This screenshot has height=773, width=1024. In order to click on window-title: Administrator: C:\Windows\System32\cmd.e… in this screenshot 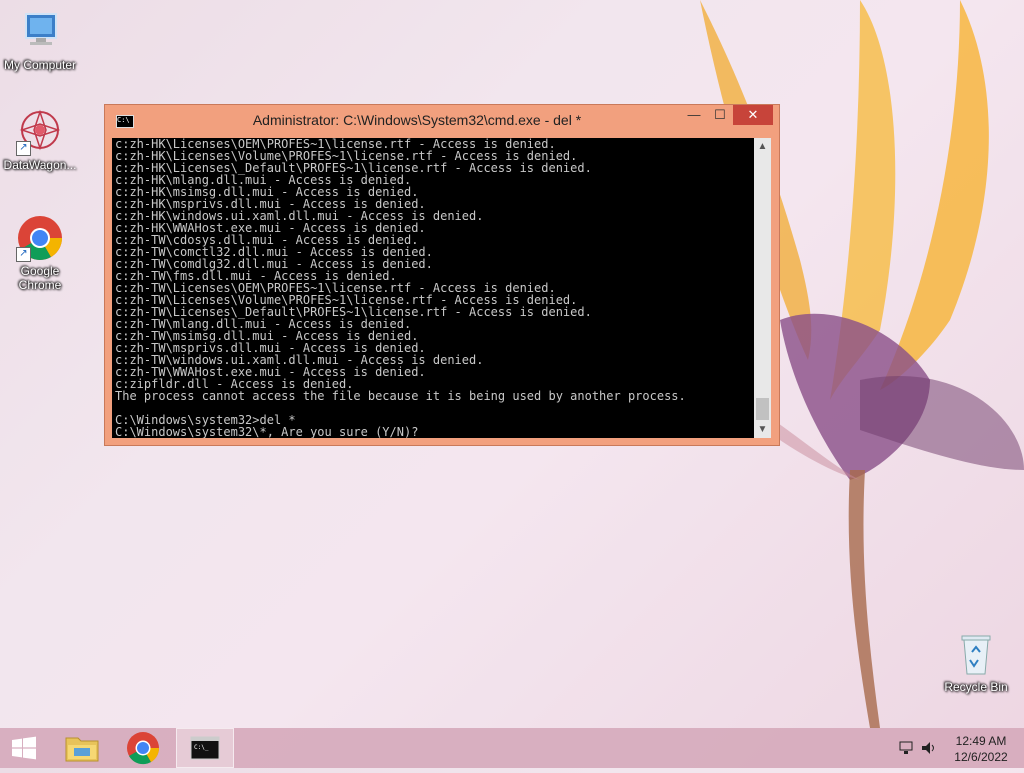, I will do `click(417, 120)`.